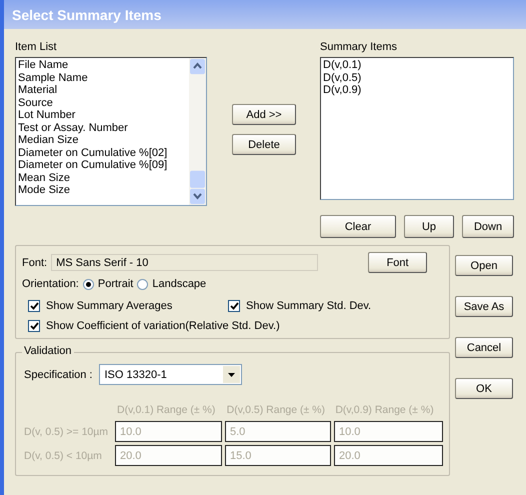  Describe the element at coordinates (58, 374) in the screenshot. I see `specification-label: Specification :` at that location.